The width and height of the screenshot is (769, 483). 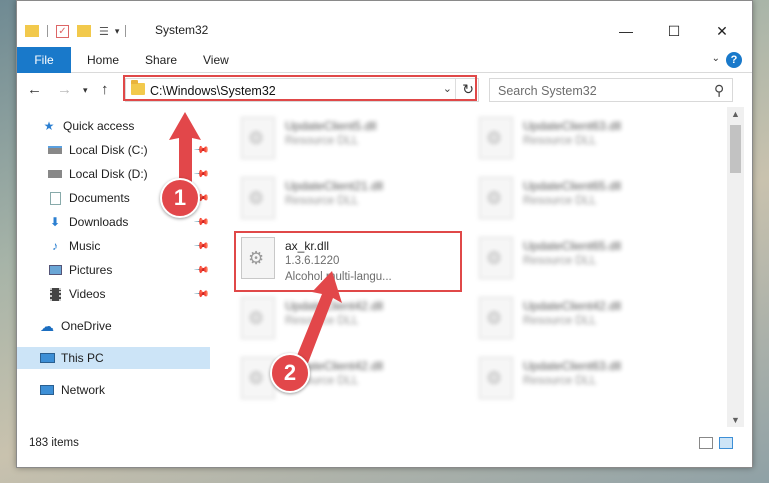 I want to click on download-icon: ⬇, so click(x=55, y=222).